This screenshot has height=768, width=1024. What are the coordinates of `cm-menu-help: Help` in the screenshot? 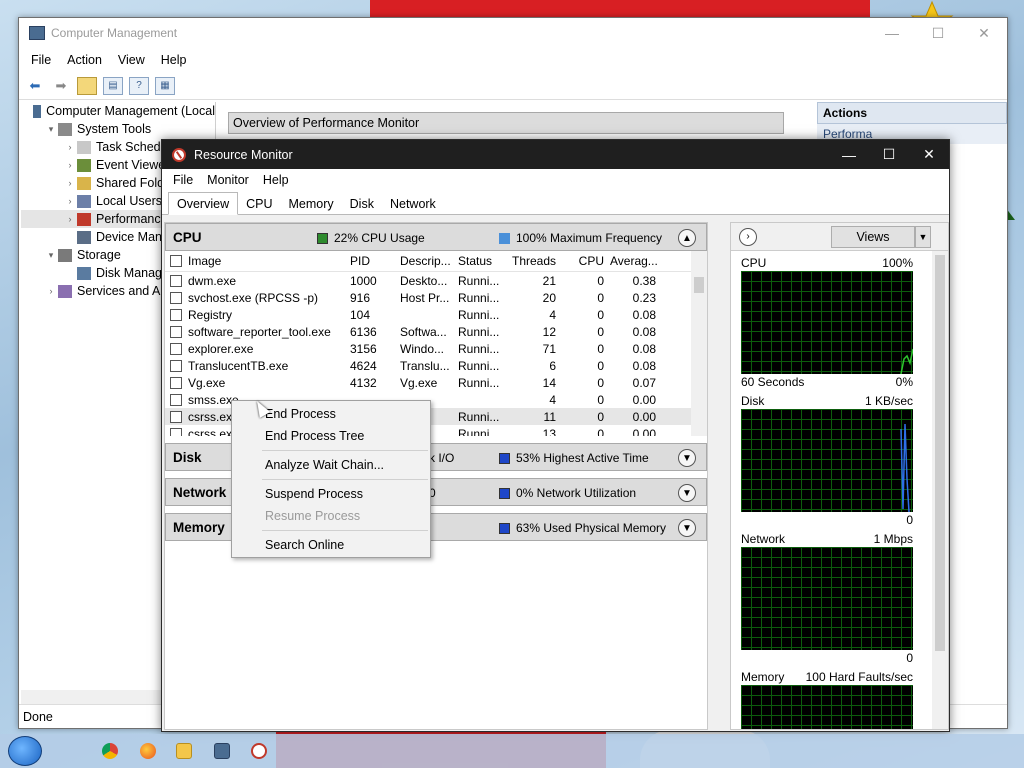 It's located at (174, 60).